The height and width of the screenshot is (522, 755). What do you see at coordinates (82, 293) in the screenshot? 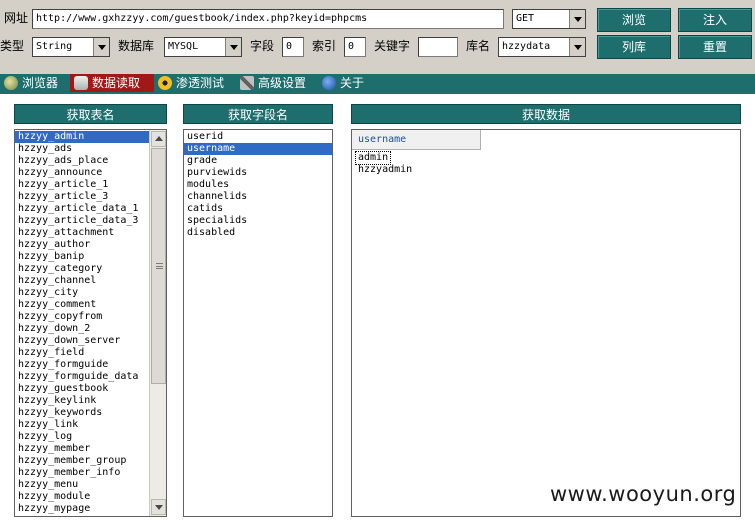
I see `table-list-item: hzzyy_city` at bounding box center [82, 293].